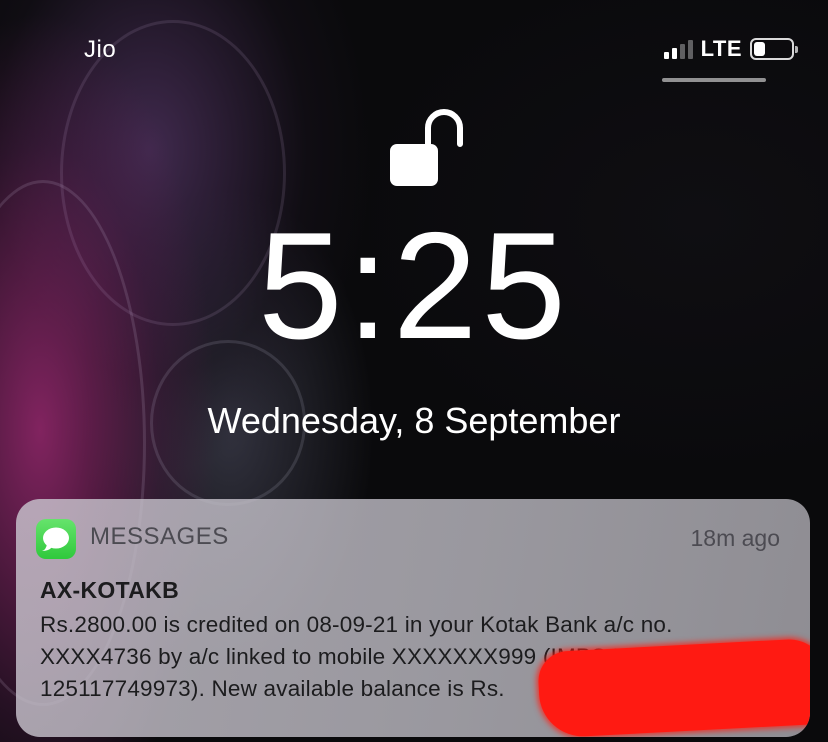 This screenshot has width=828, height=742. What do you see at coordinates (426, 147) in the screenshot?
I see `unlocked-padlock-icon` at bounding box center [426, 147].